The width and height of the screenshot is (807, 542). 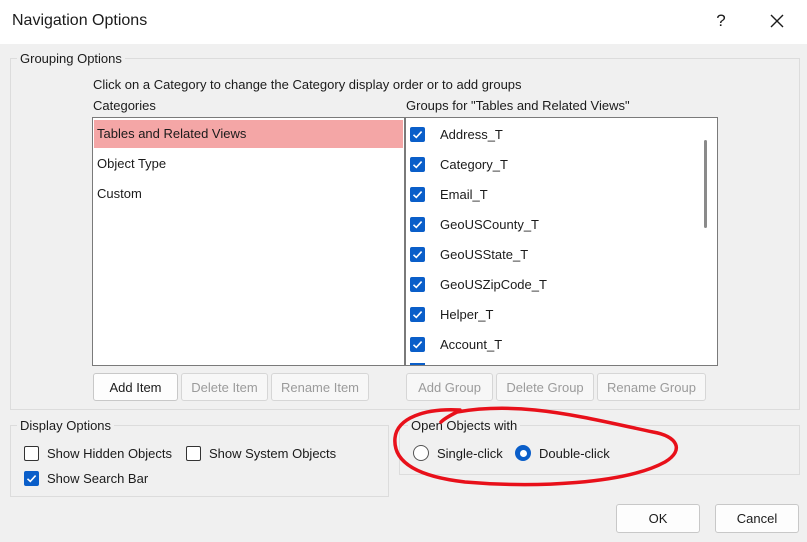 I want to click on help-button: ?, so click(x=721, y=21).